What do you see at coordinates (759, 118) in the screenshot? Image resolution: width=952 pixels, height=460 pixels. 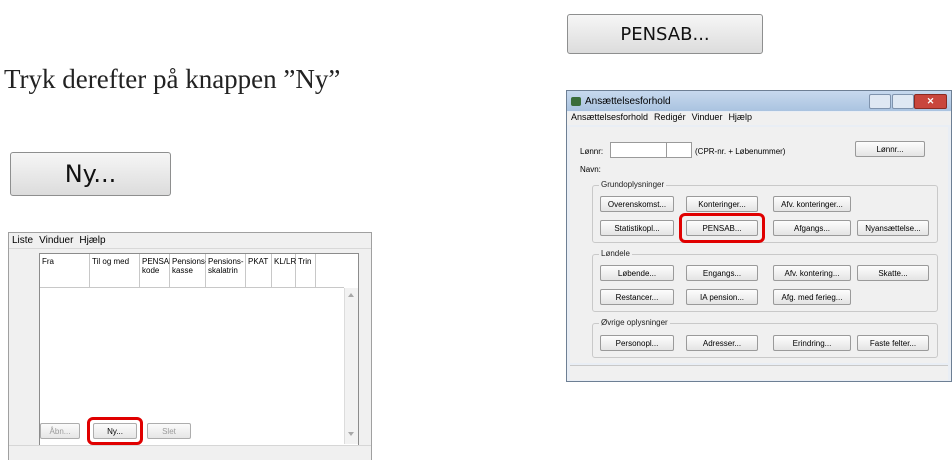 I see `employment-menubar: Ansættelsesforhold Redigér Vinduer Hjælp` at bounding box center [759, 118].